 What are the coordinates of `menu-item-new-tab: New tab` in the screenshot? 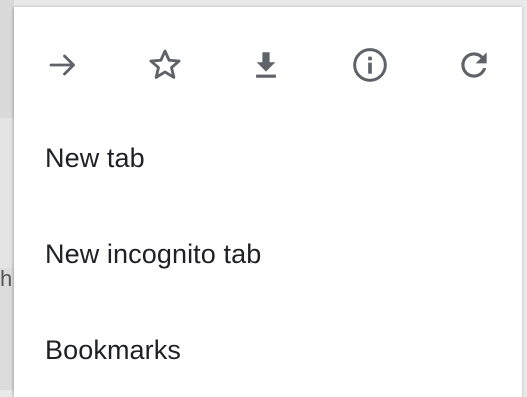 It's located at (268, 158).